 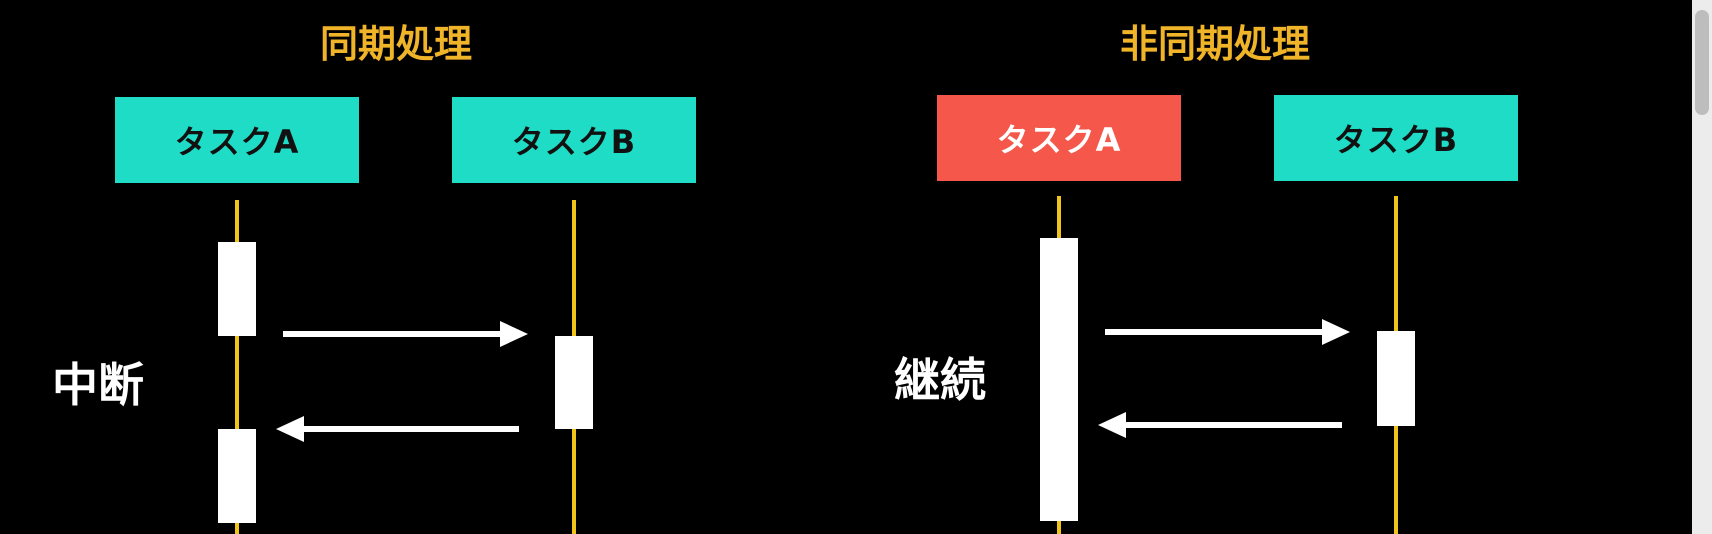 What do you see at coordinates (405, 334) in the screenshot?
I see `sync-call-arrow` at bounding box center [405, 334].